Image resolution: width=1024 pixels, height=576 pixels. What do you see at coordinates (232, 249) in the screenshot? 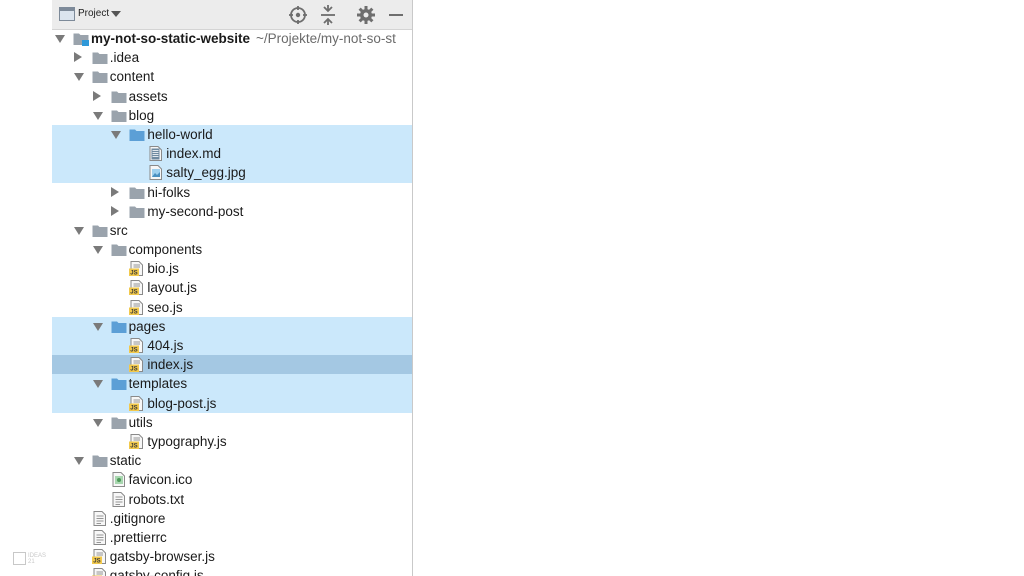
I see `tree-row: components` at bounding box center [232, 249].